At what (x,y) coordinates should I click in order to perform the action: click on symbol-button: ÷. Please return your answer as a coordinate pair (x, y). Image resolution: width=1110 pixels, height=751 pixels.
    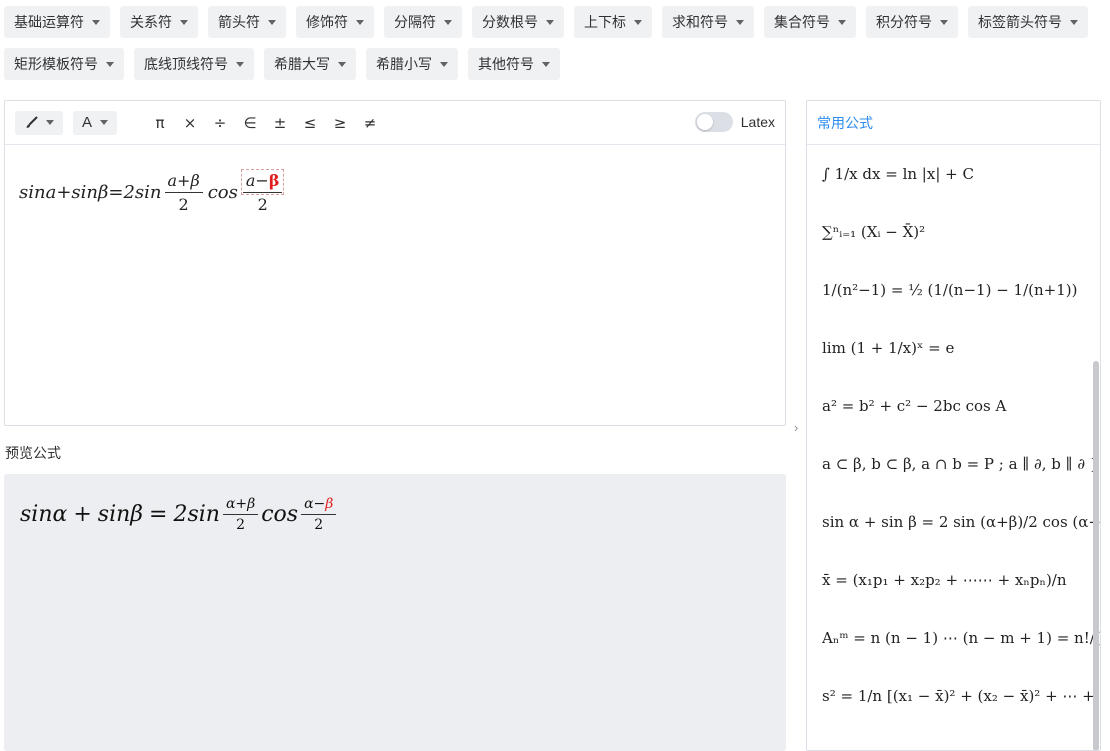
    Looking at the image, I should click on (220, 123).